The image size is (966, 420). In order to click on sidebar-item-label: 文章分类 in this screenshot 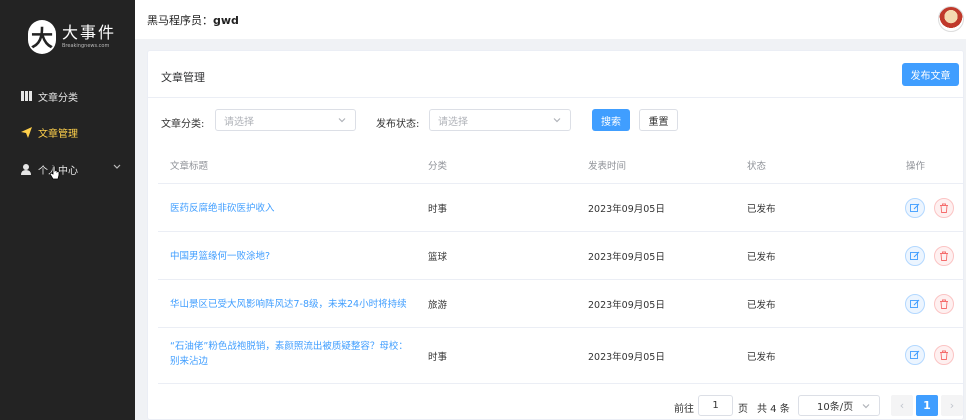, I will do `click(58, 98)`.